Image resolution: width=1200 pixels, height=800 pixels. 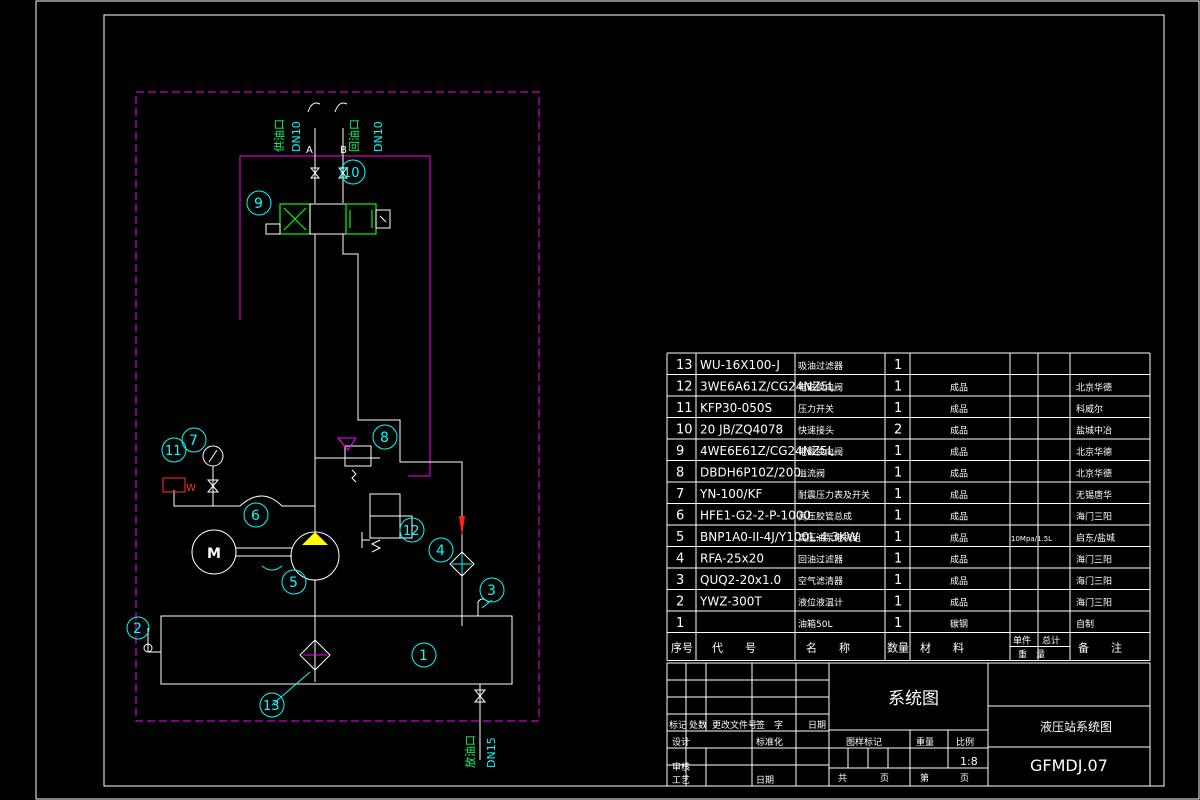 I want to click on svg-text: 重量, so click(x=925, y=742).